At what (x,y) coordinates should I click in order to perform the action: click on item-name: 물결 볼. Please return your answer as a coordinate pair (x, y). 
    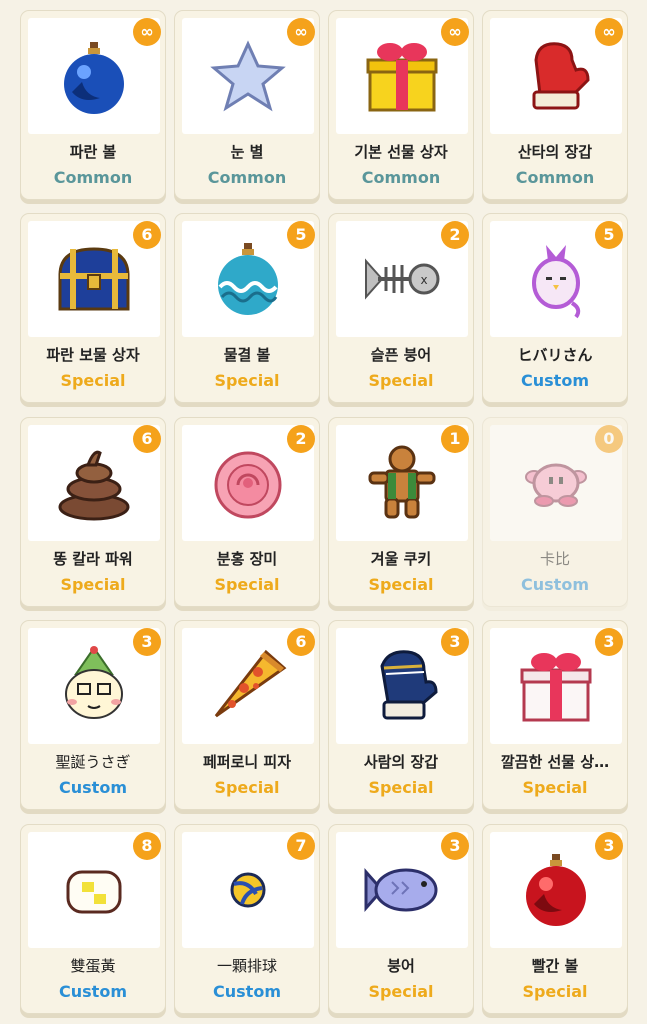
    Looking at the image, I should click on (247, 355).